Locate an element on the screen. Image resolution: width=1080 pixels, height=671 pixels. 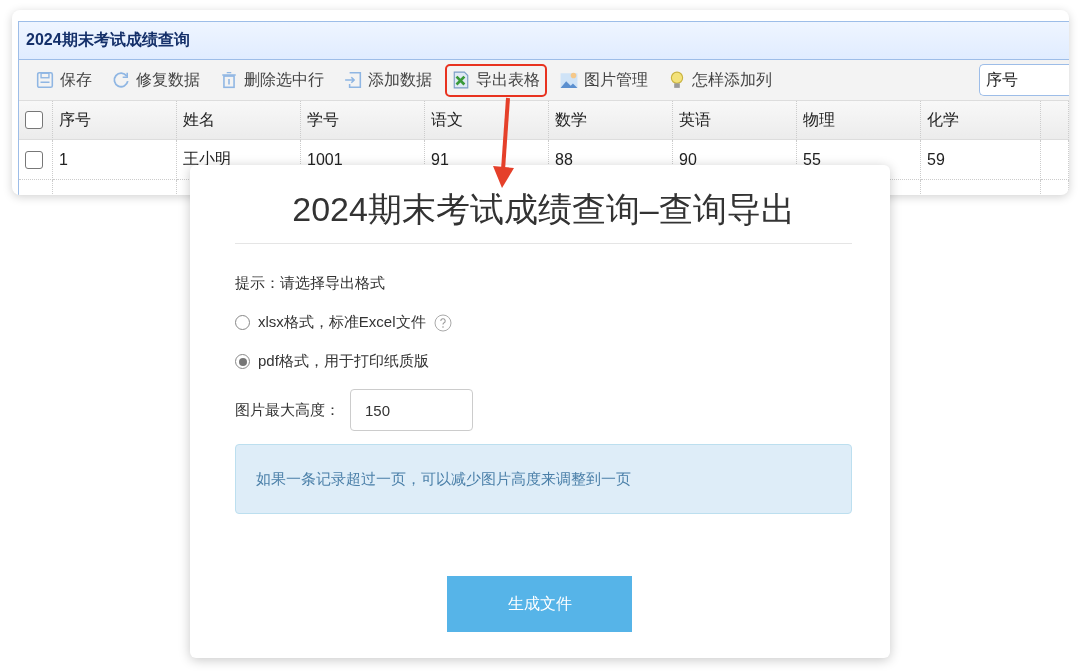
refresh-icon is located at coordinates (121, 80).